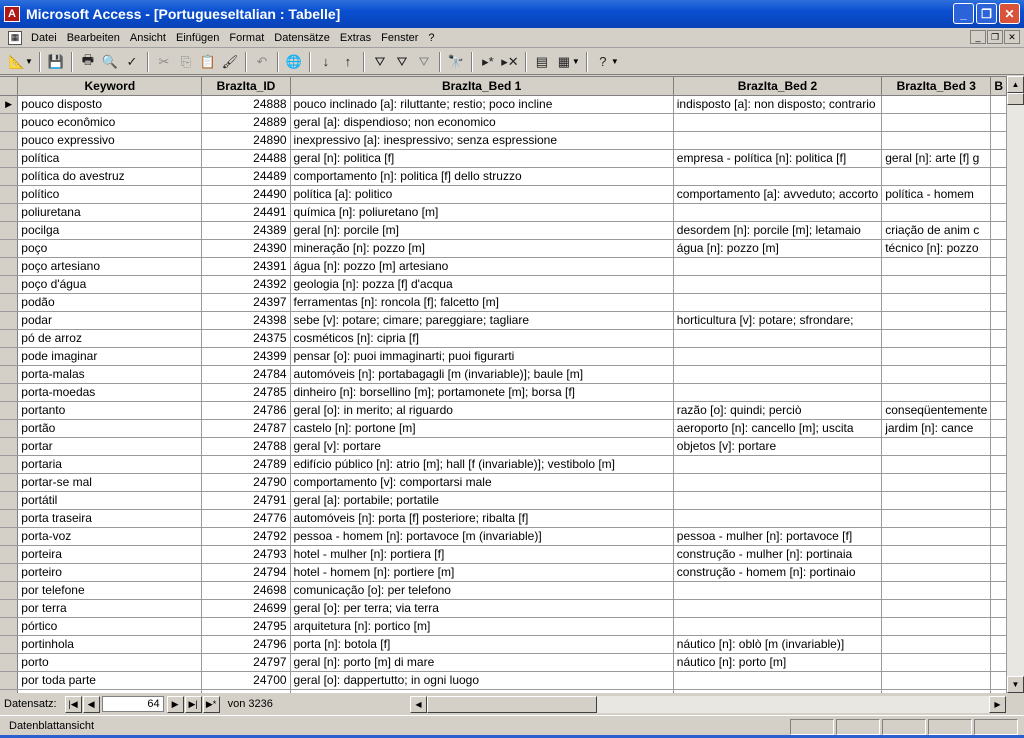  I want to click on cell-bed1: geral [o]: per terra; via terra, so click(482, 608).